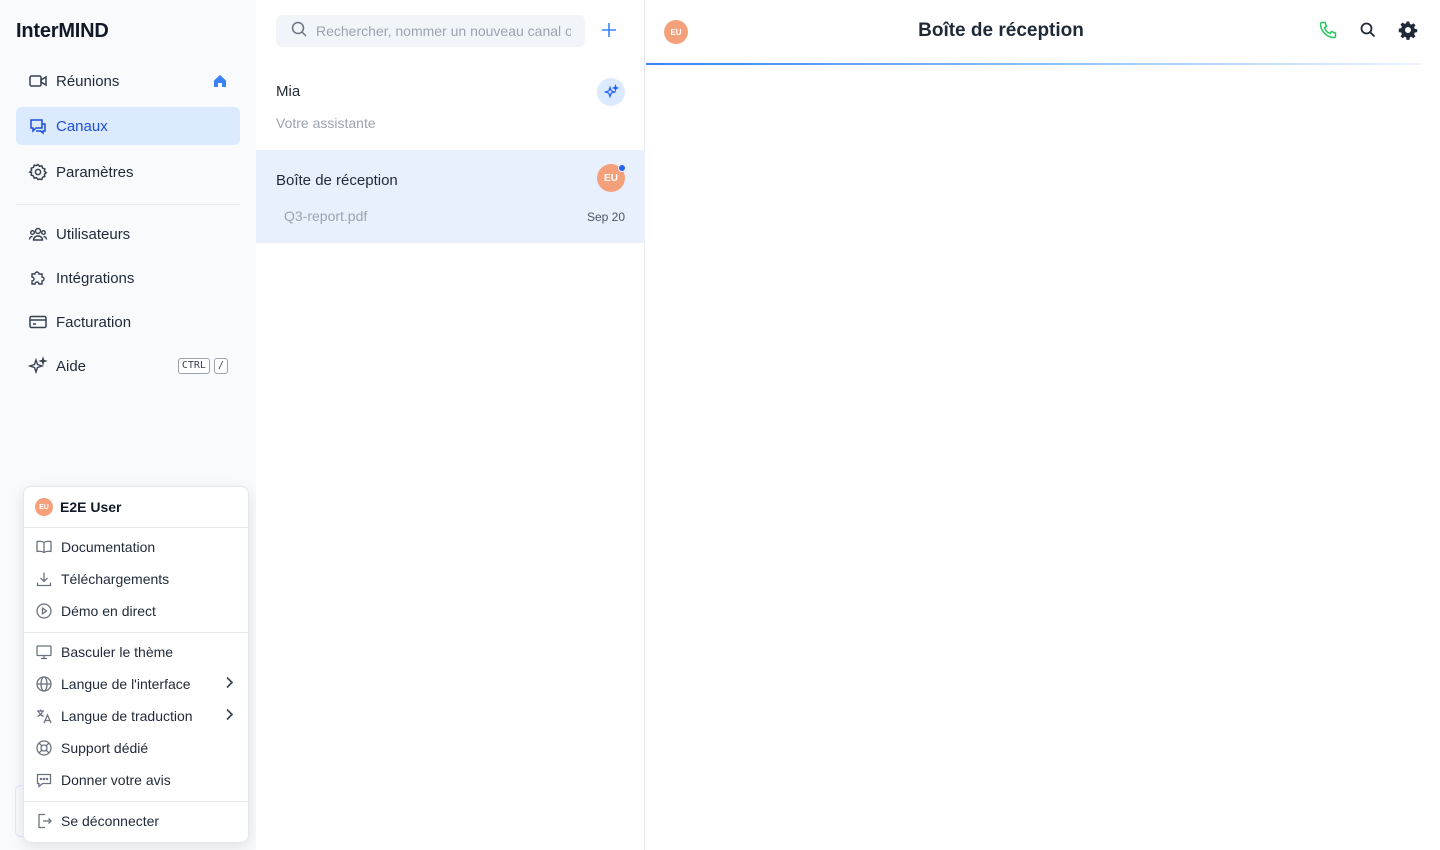  I want to click on menu-item-documentation: Documentation, so click(136, 547).